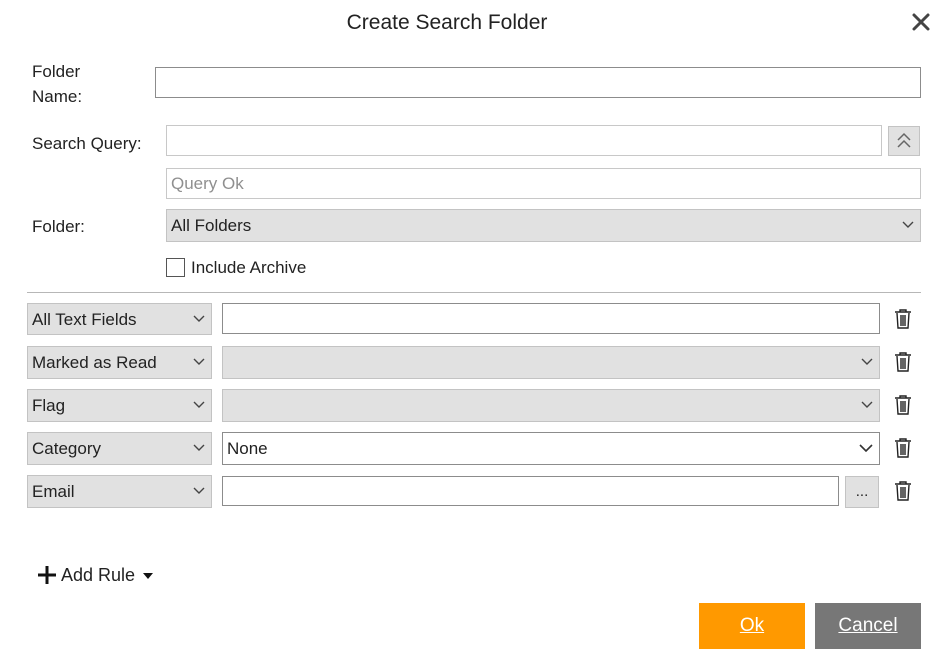 The height and width of the screenshot is (667, 948). I want to click on collapse-query-button, so click(904, 141).